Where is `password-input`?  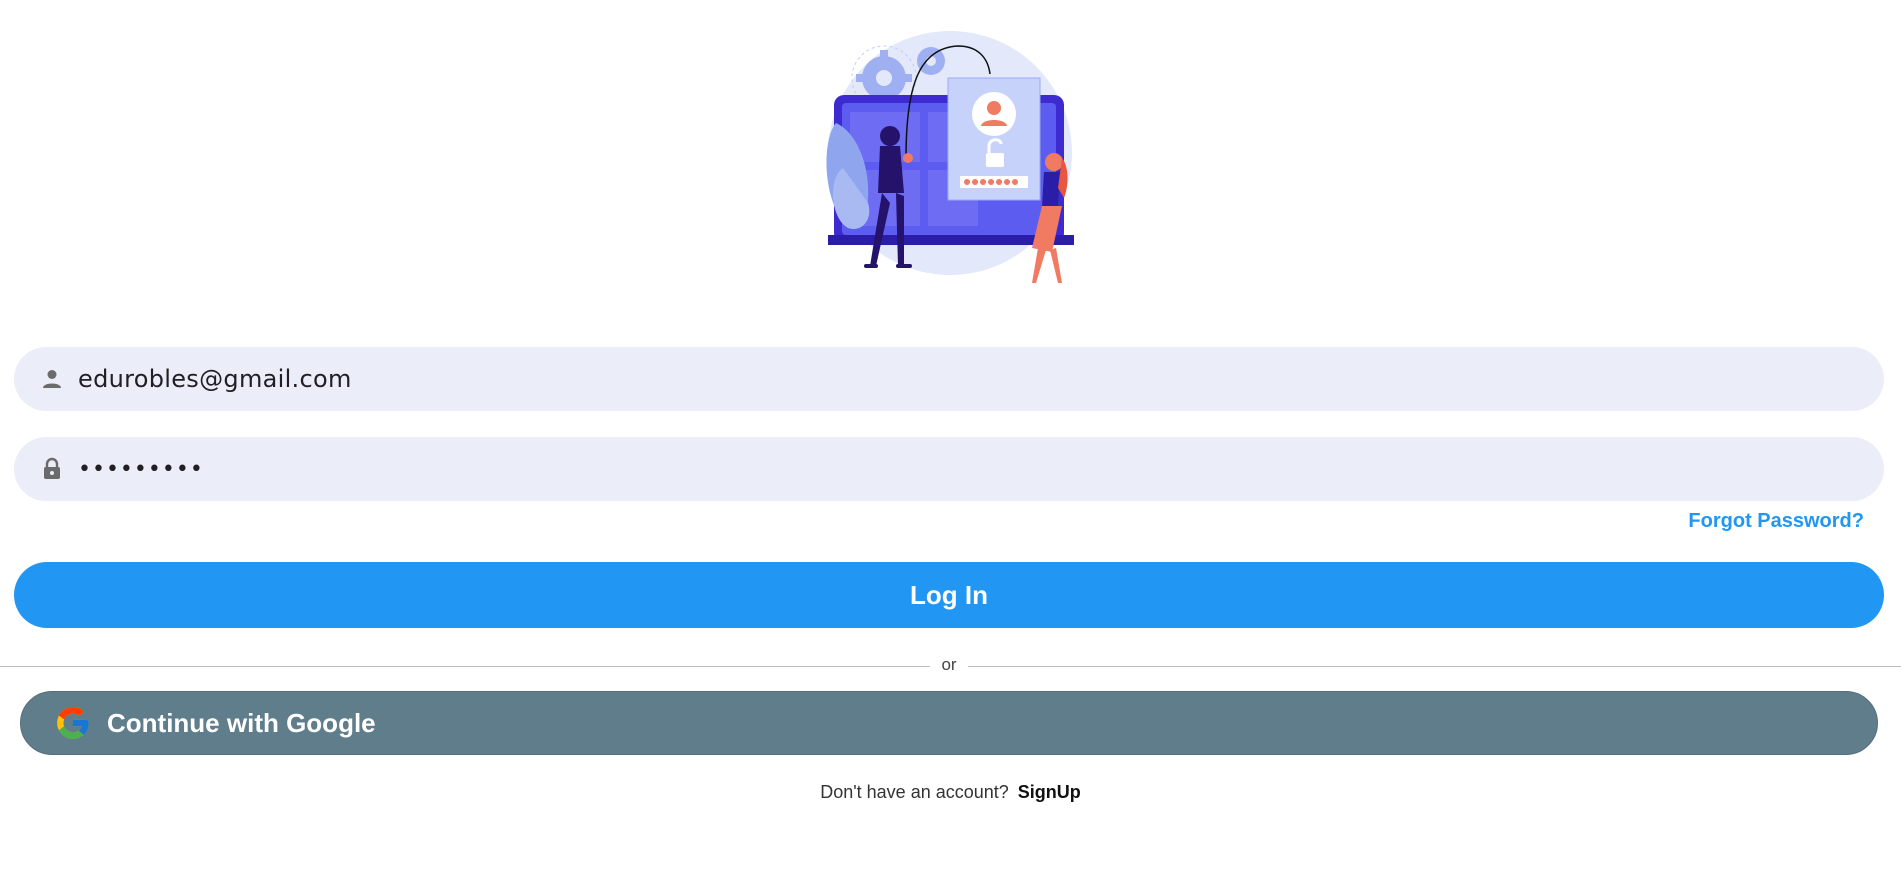 password-input is located at coordinates (928, 469).